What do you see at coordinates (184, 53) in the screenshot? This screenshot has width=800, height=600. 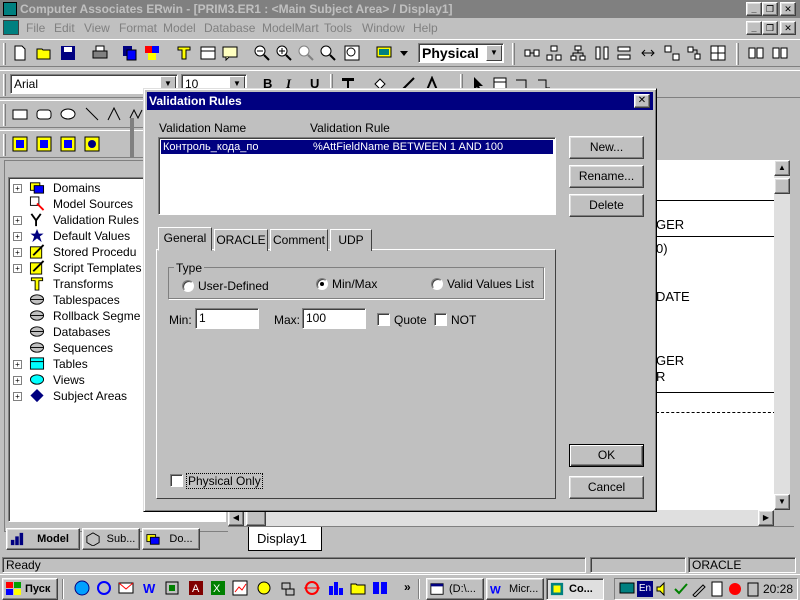 I see `pin-icon` at bounding box center [184, 53].